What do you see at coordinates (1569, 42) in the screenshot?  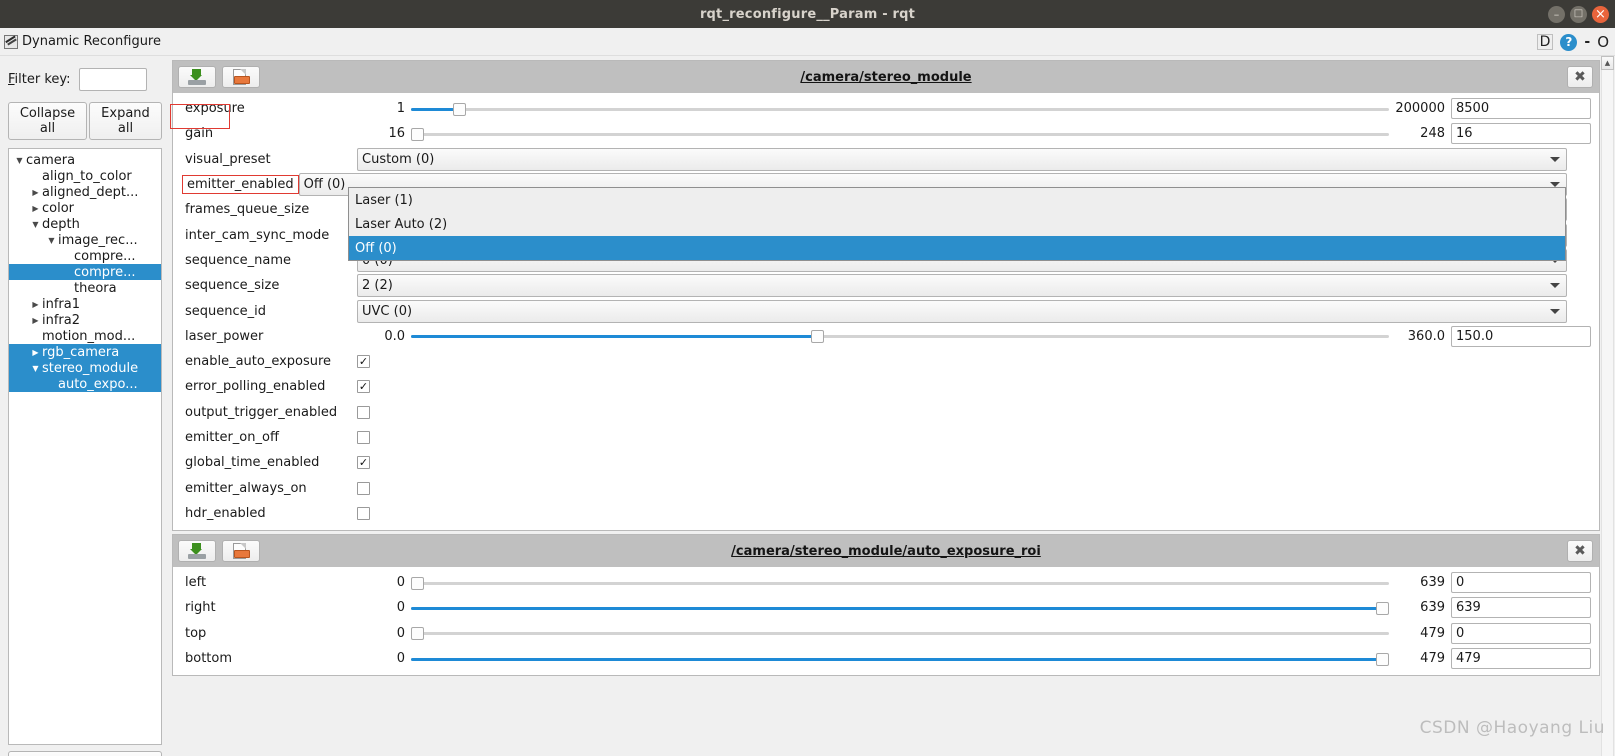 I see `help-icon: ?` at bounding box center [1569, 42].